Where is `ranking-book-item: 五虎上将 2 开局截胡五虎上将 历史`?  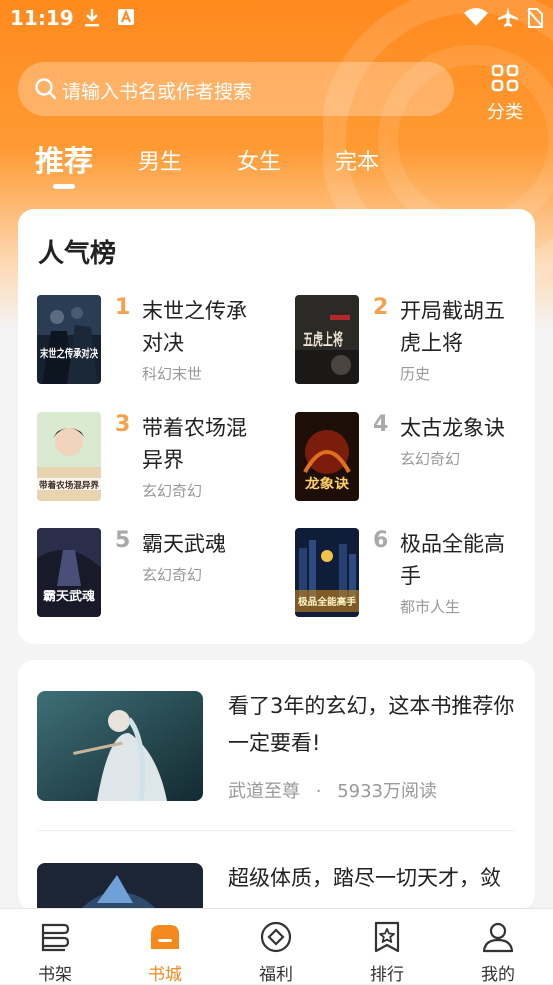
ranking-book-item: 五虎上将 2 开局截胡五虎上将 历史 is located at coordinates (420, 345).